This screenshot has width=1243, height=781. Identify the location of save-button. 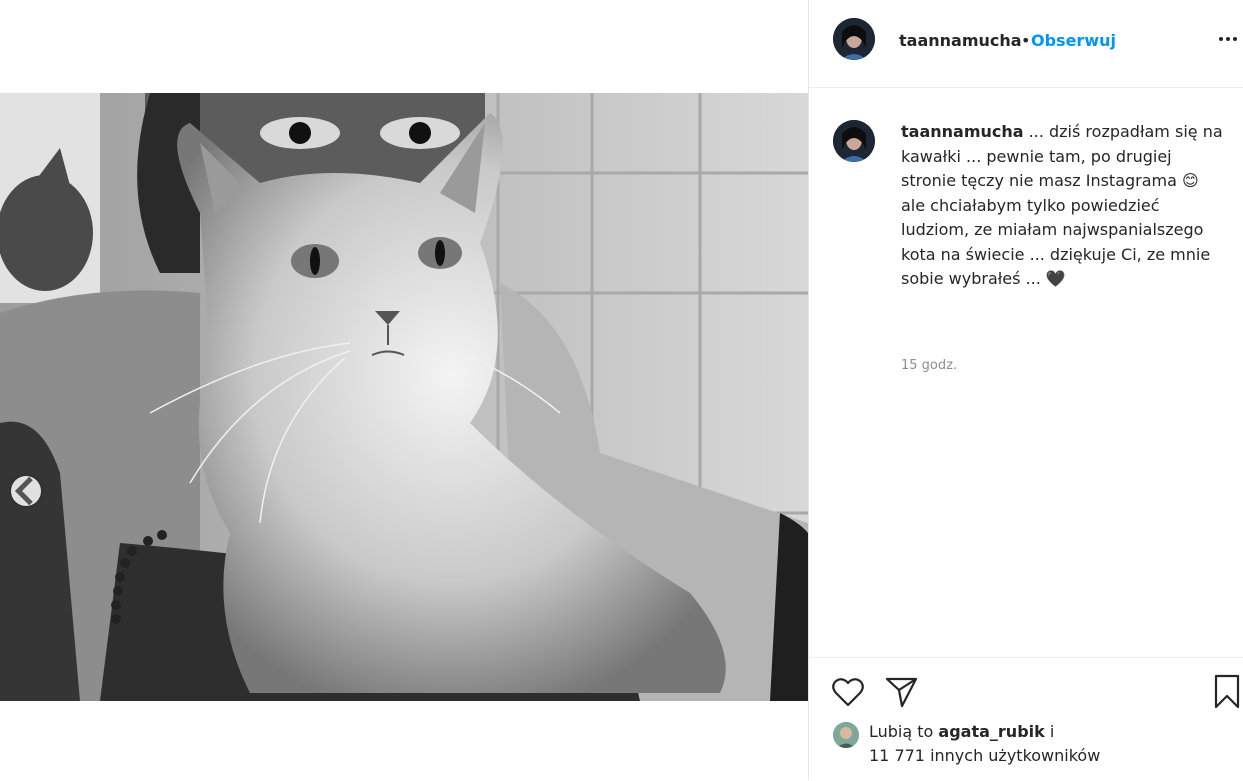
(1227, 694).